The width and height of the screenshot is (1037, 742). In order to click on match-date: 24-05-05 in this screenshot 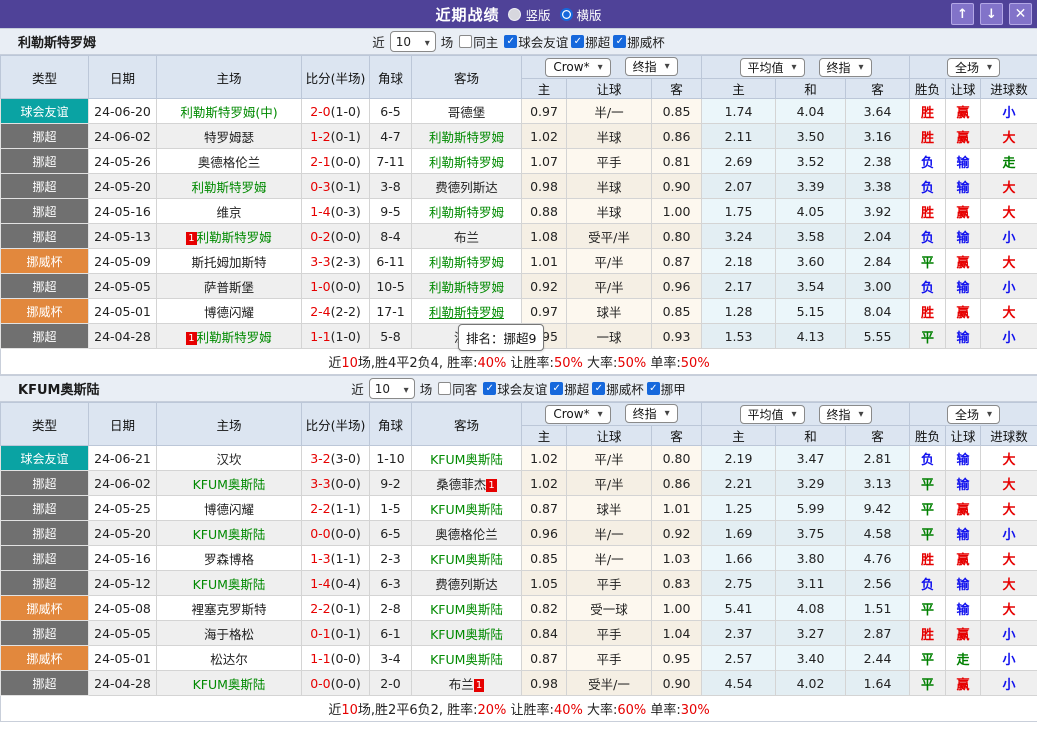, I will do `click(122, 633)`.